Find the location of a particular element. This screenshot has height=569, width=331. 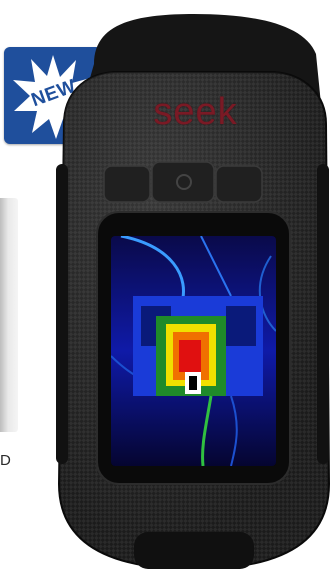

power-icon is located at coordinates (184, 182).